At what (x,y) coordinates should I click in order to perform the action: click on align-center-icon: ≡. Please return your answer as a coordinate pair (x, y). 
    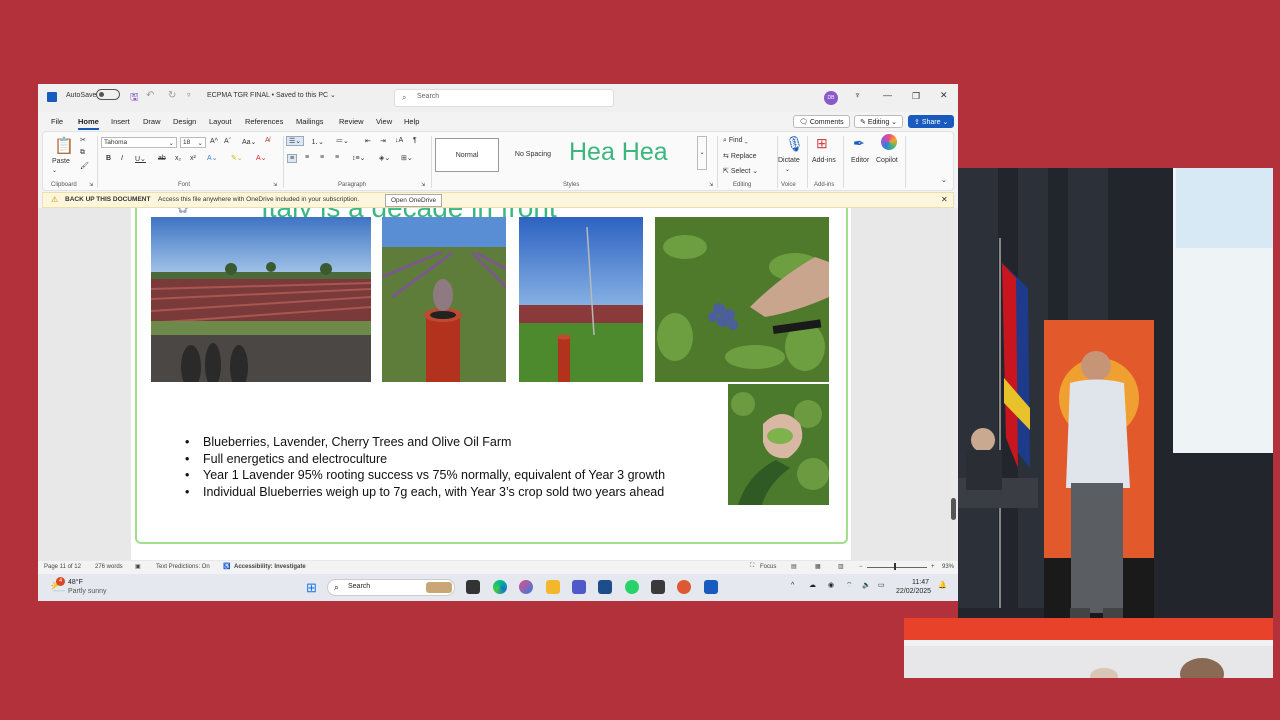
    Looking at the image, I should click on (307, 157).